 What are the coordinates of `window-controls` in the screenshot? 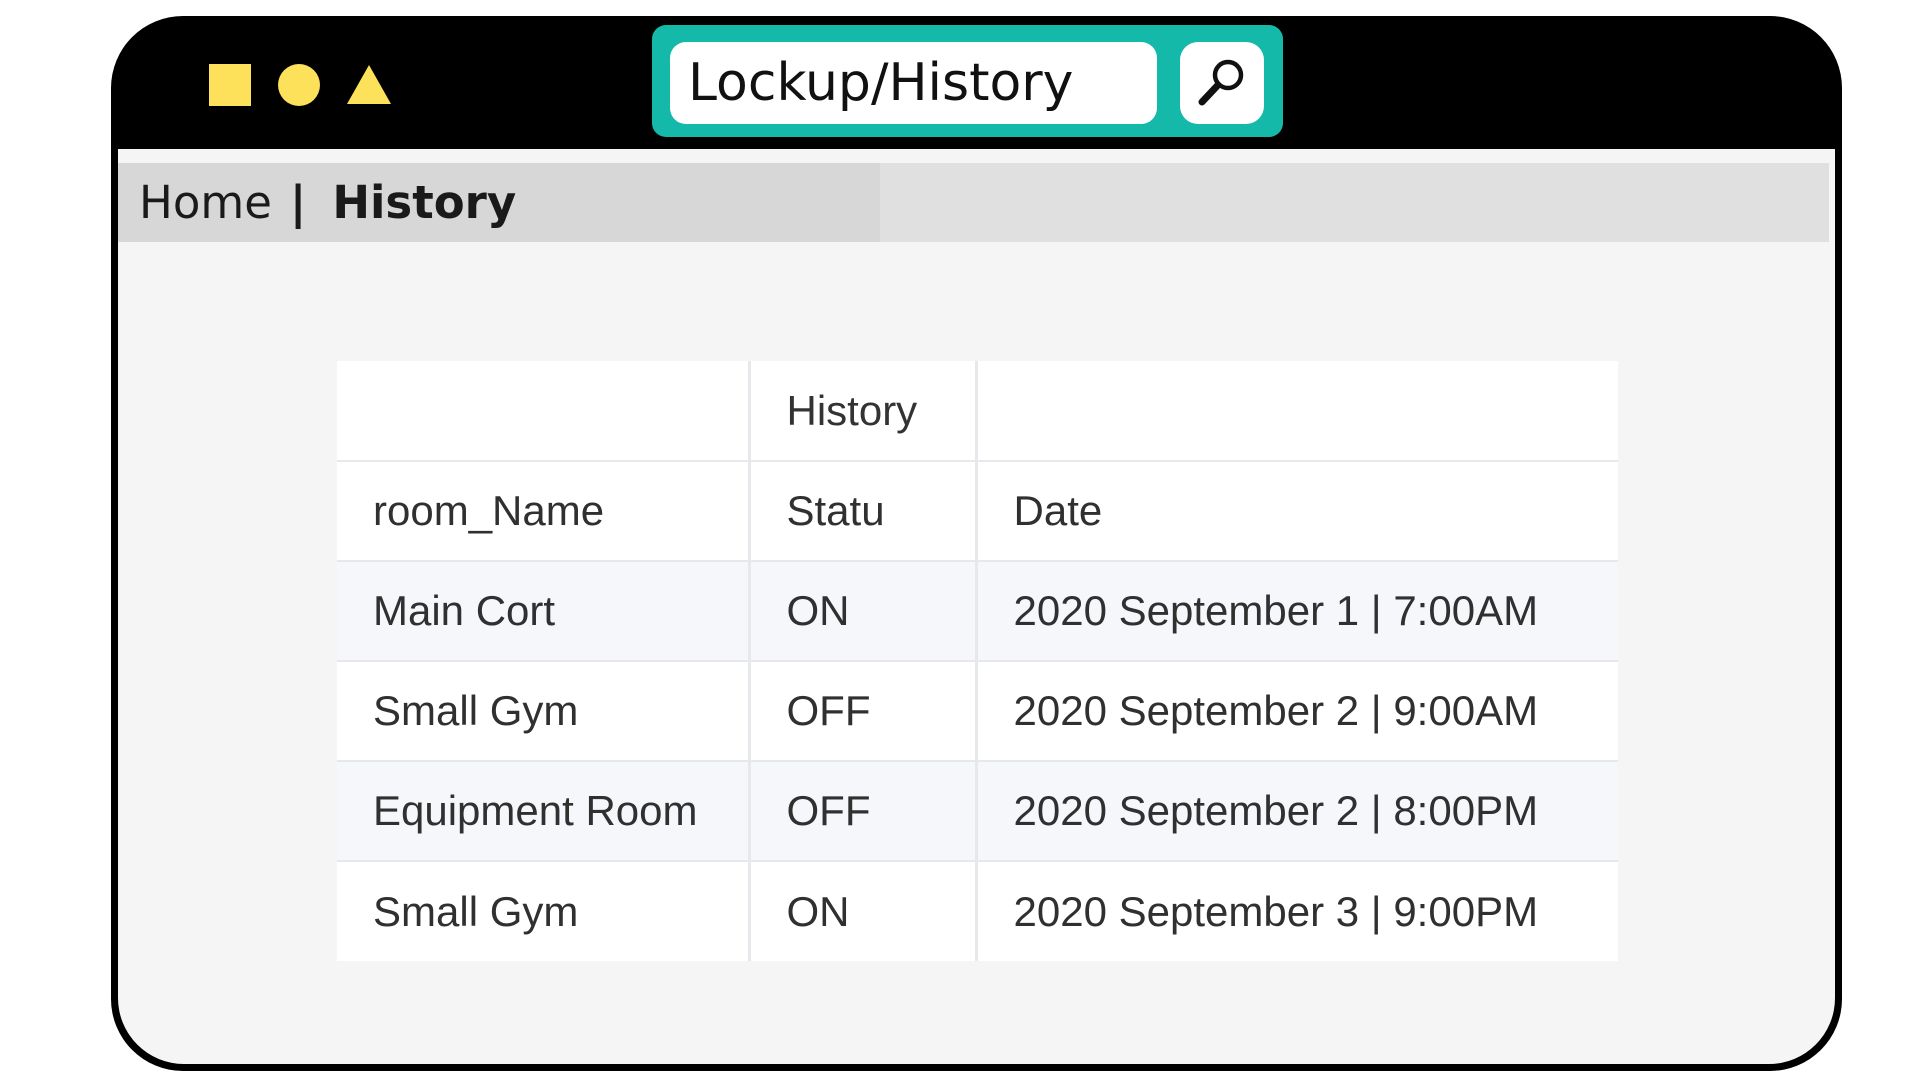 It's located at (300, 84).